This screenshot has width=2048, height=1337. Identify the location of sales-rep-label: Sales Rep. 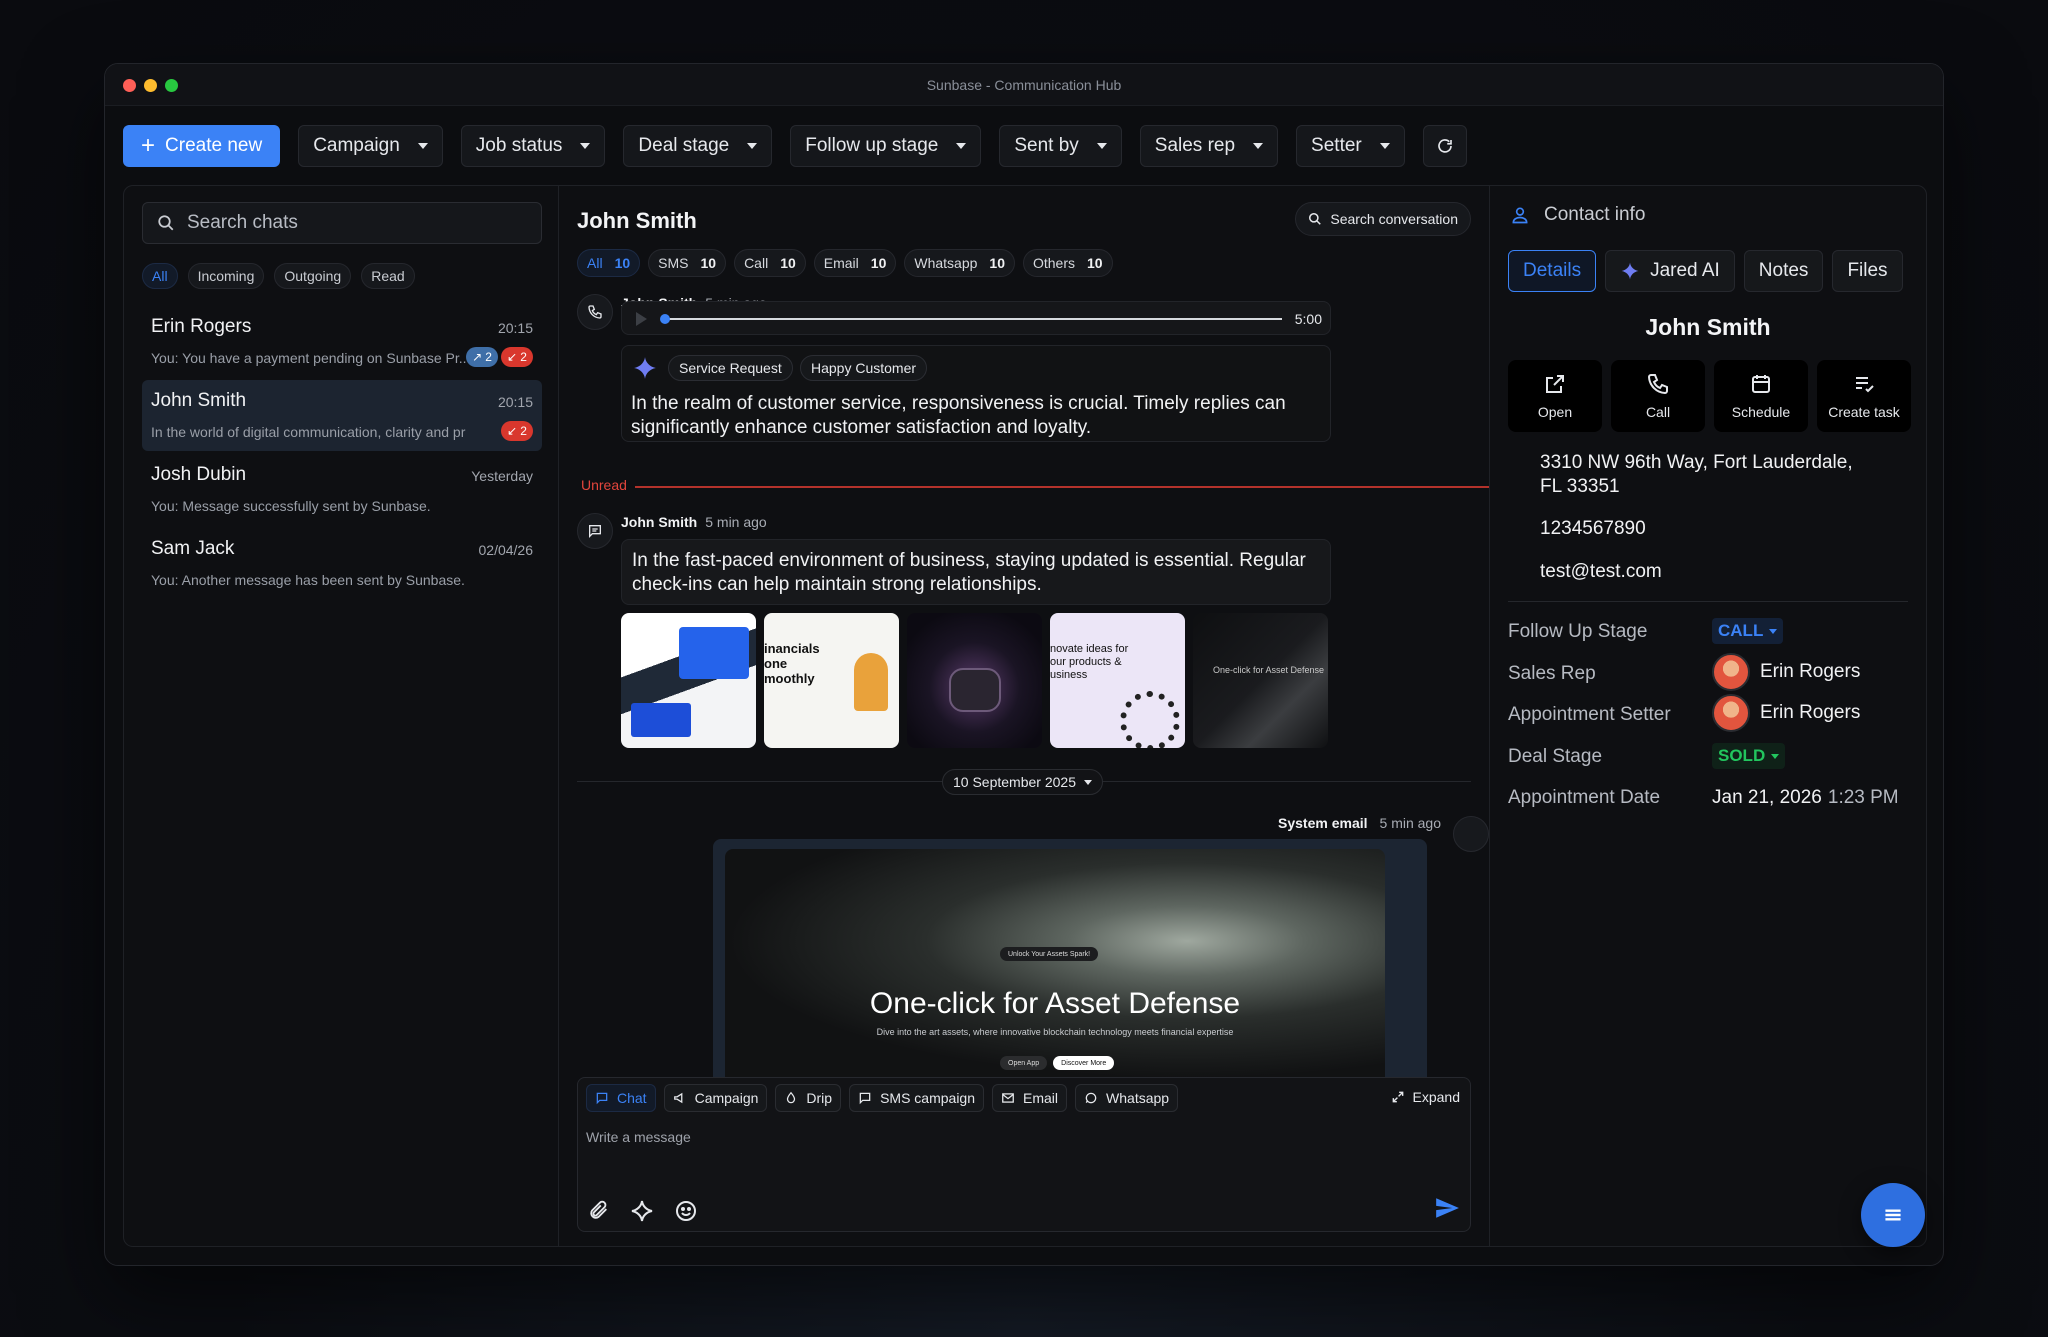
(1552, 673).